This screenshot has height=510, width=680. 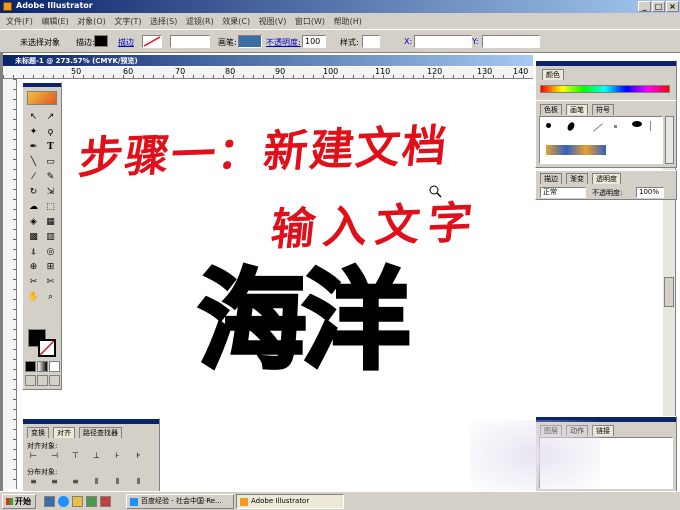 I want to click on brush-pattern-icon, so click(x=576, y=150).